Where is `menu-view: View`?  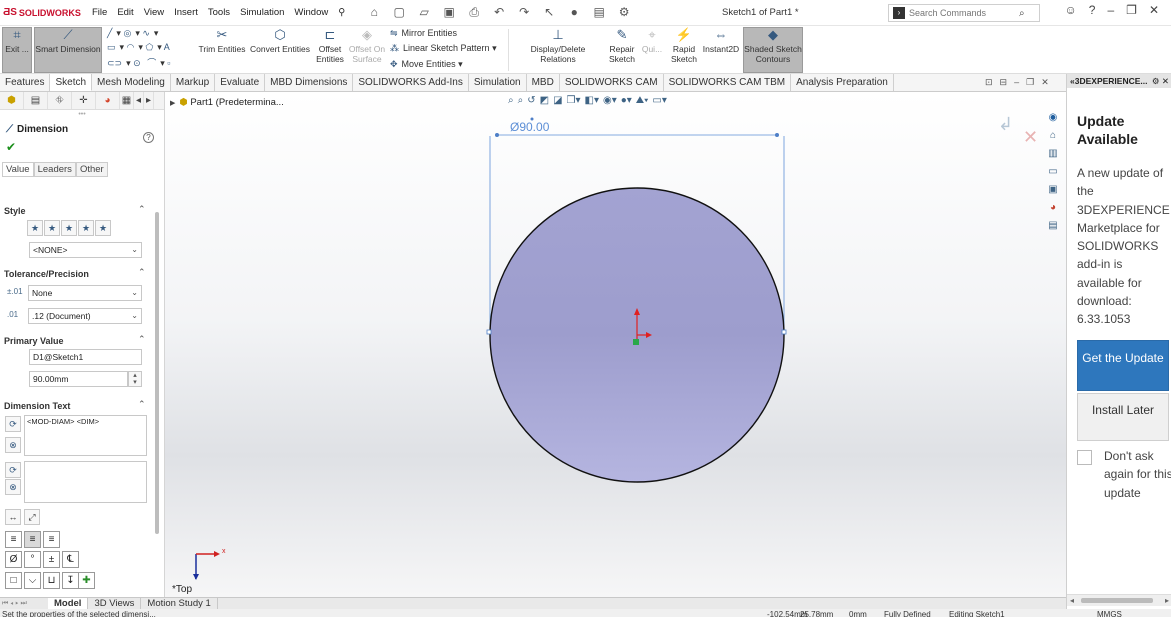
menu-view: View is located at coordinates (154, 12).